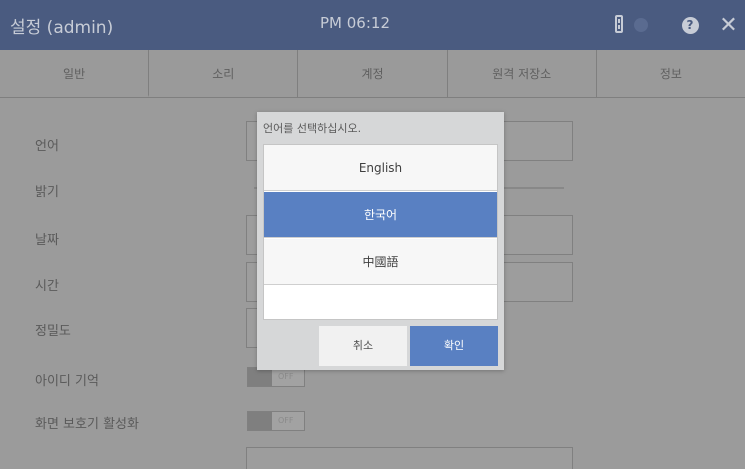 This screenshot has width=745, height=469. I want to click on language-list: English 한국어 中國語, so click(380, 232).